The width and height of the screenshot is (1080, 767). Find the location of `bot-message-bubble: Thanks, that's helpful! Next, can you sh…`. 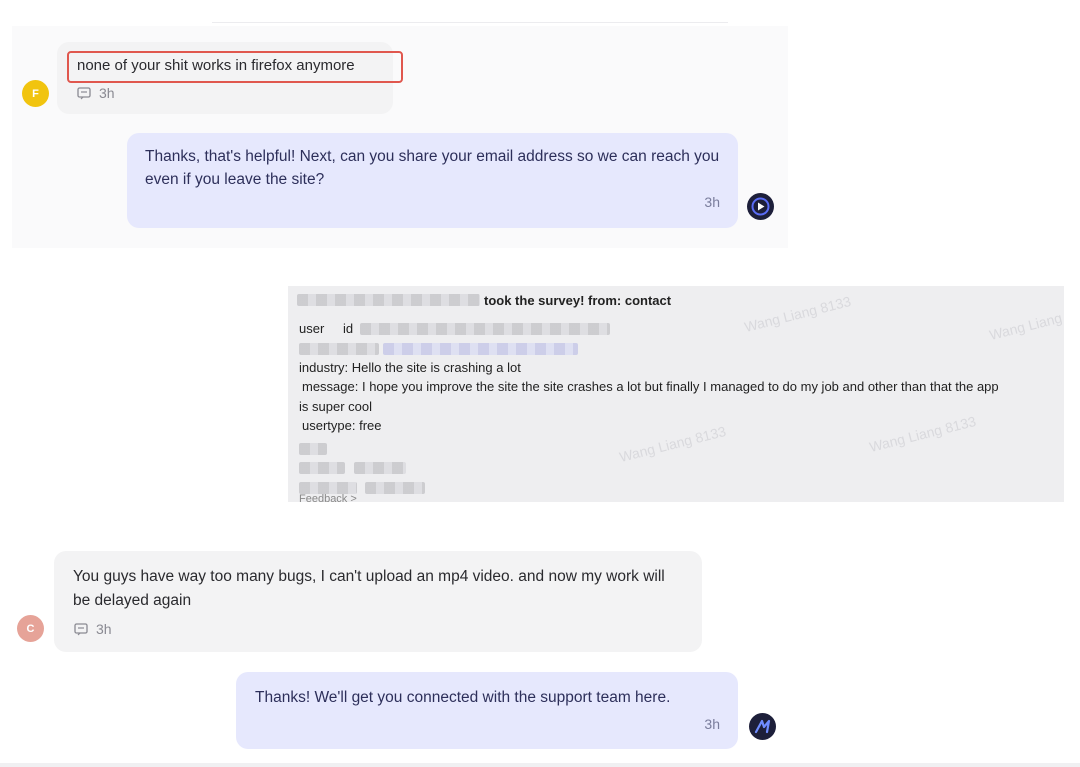

bot-message-bubble: Thanks, that's helpful! Next, can you sh… is located at coordinates (432, 180).